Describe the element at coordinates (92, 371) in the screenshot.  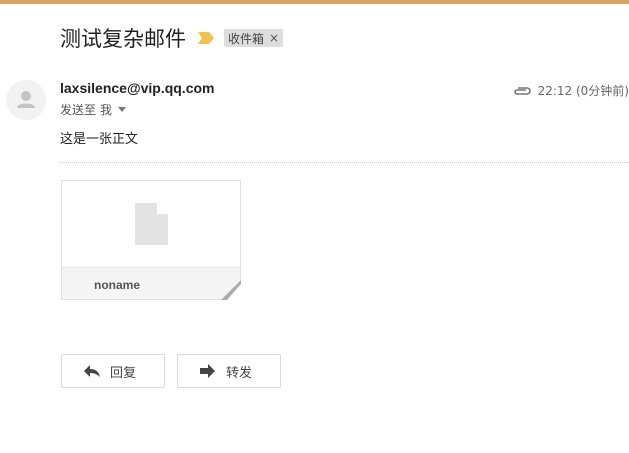
I see `reply-arrow-icon` at that location.